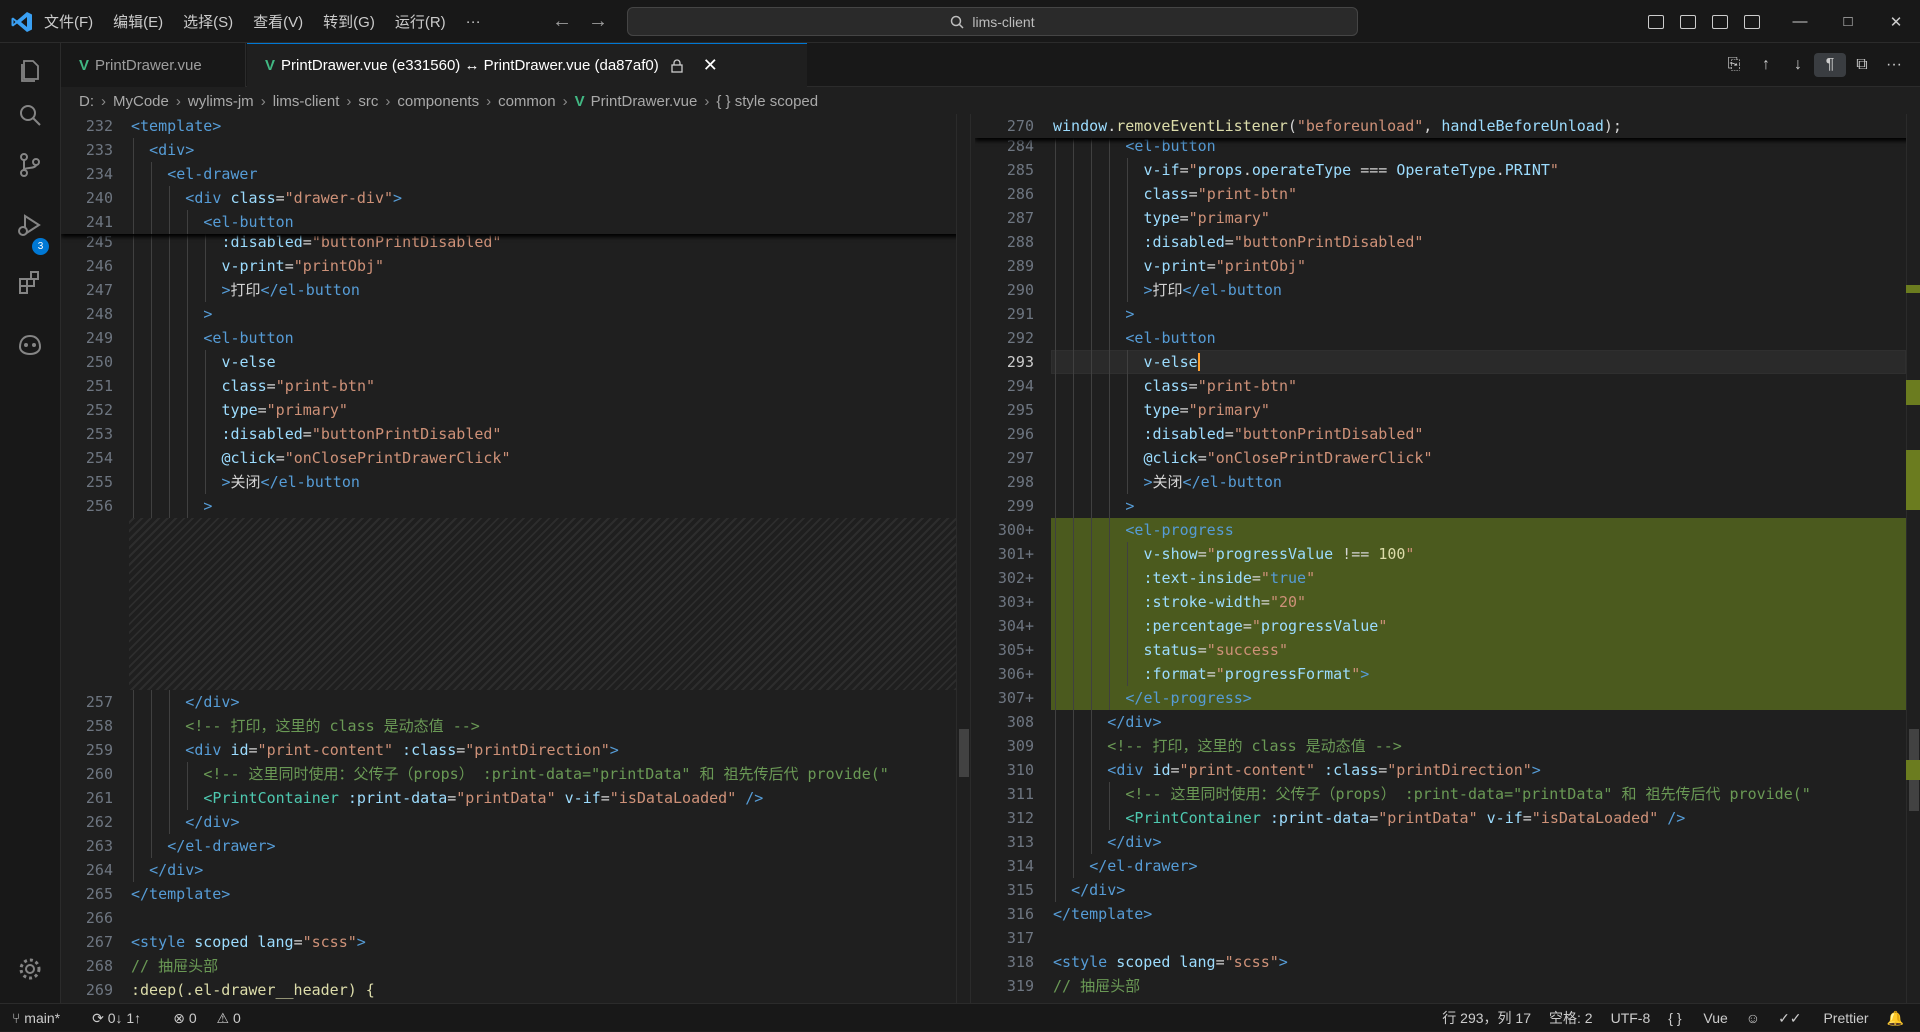  Describe the element at coordinates (515, 990) in the screenshot. I see `code-line: 269:deep(.el-drawer__header) {` at that location.